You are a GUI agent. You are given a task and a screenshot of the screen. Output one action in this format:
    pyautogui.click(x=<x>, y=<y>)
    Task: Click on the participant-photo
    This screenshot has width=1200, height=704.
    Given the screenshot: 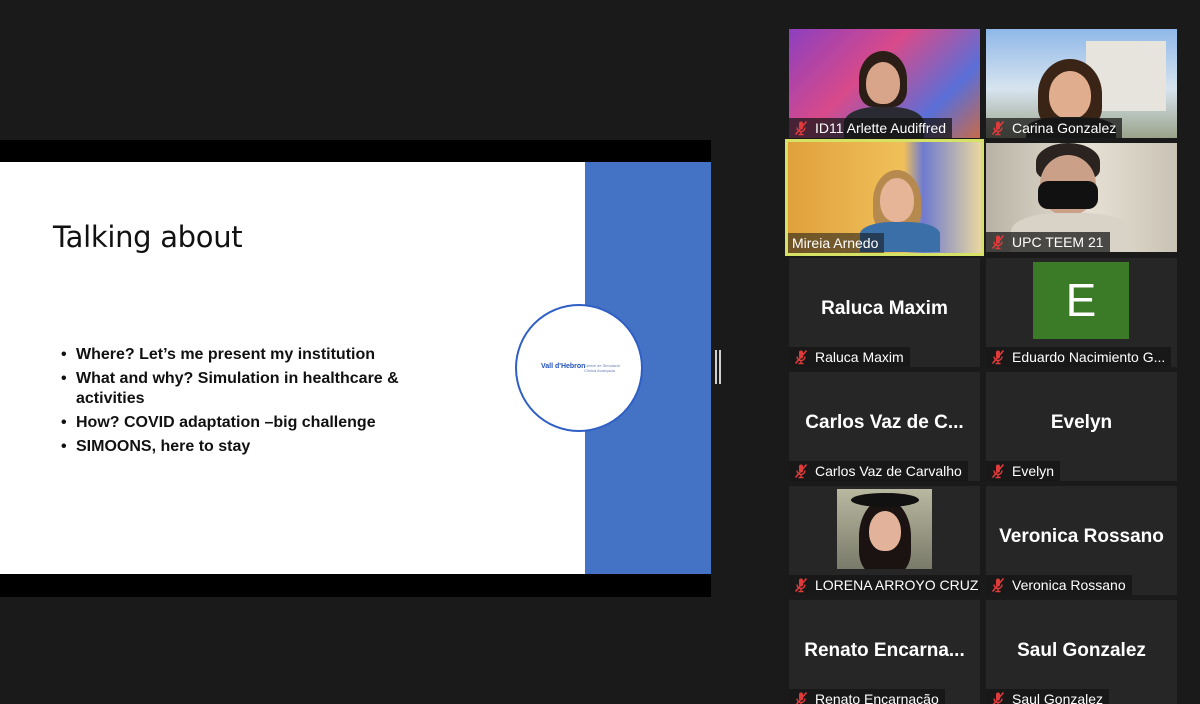 What is the action you would take?
    pyautogui.click(x=884, y=529)
    